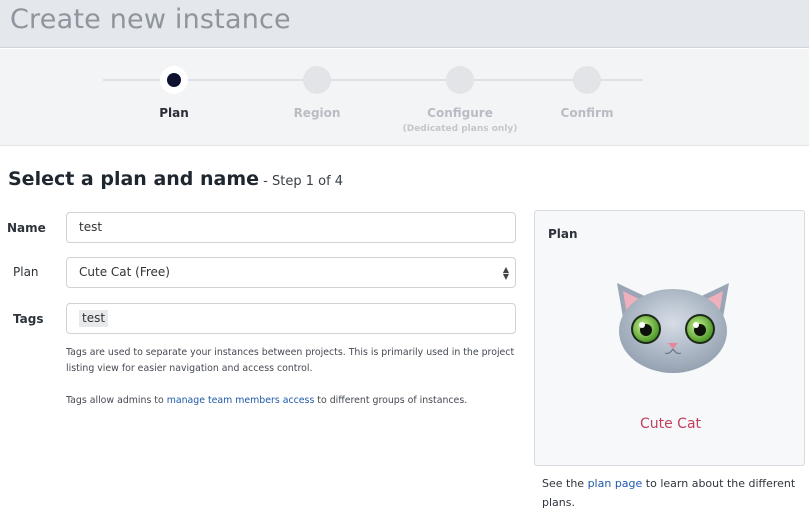  I want to click on tag-chip: test, so click(94, 318).